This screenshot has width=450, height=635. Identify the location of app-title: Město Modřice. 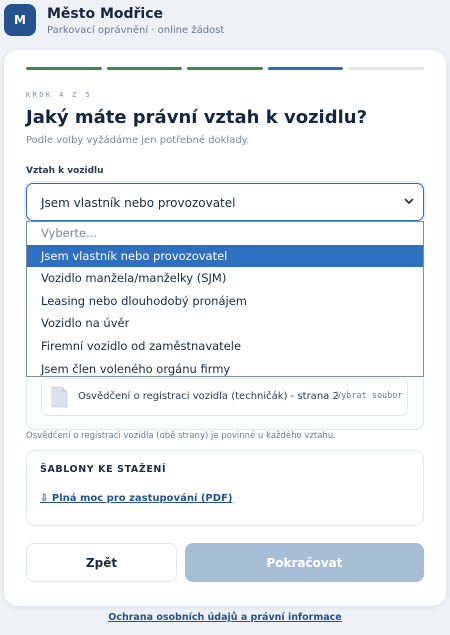
(105, 14).